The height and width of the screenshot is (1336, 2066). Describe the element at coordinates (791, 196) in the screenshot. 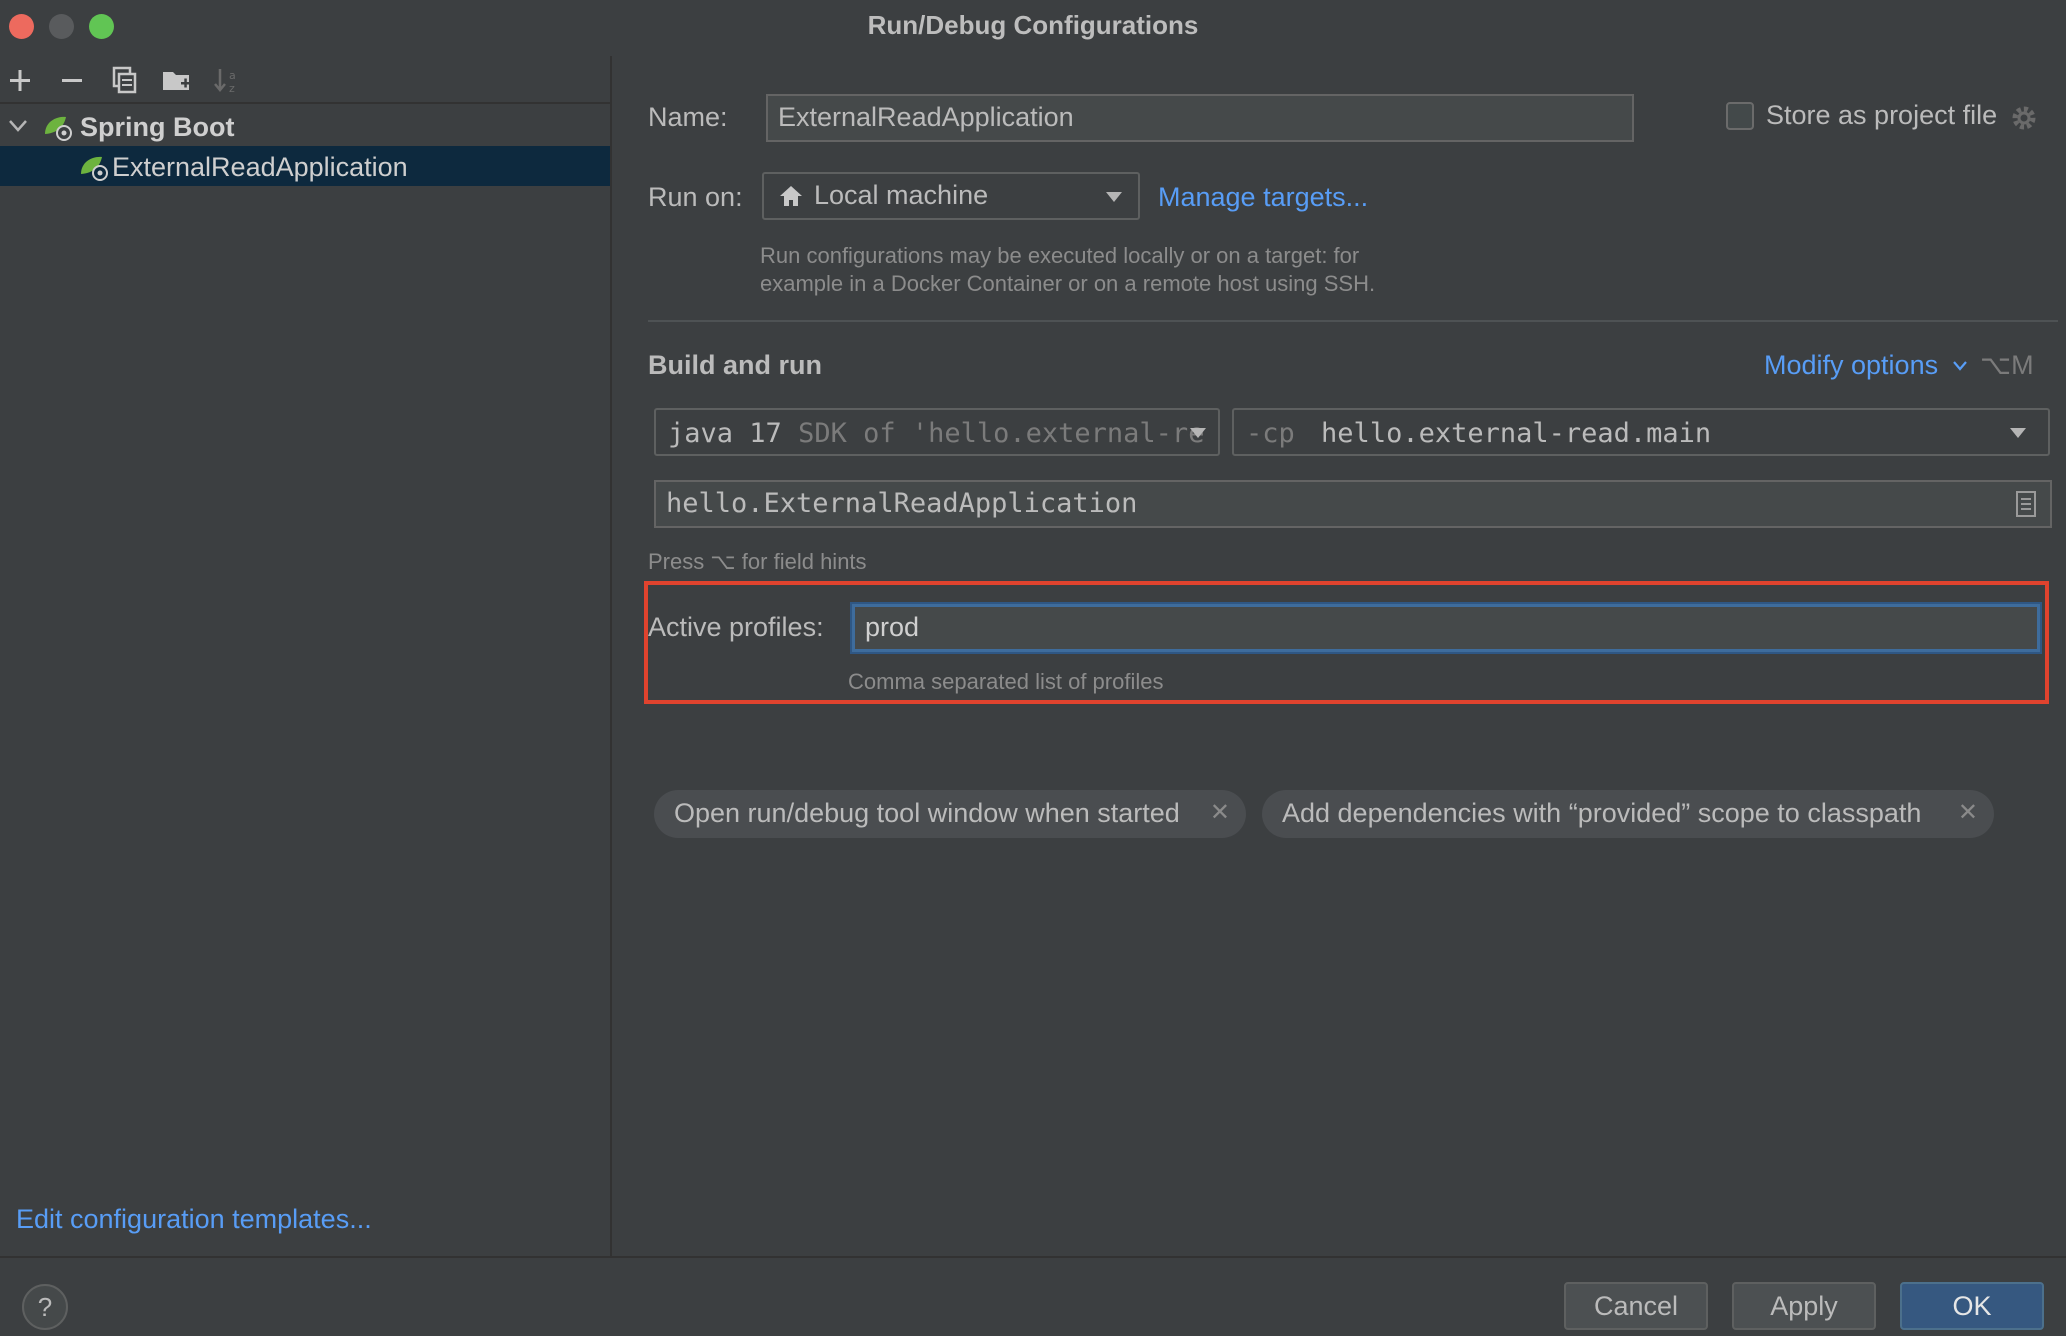

I see `home-icon` at that location.